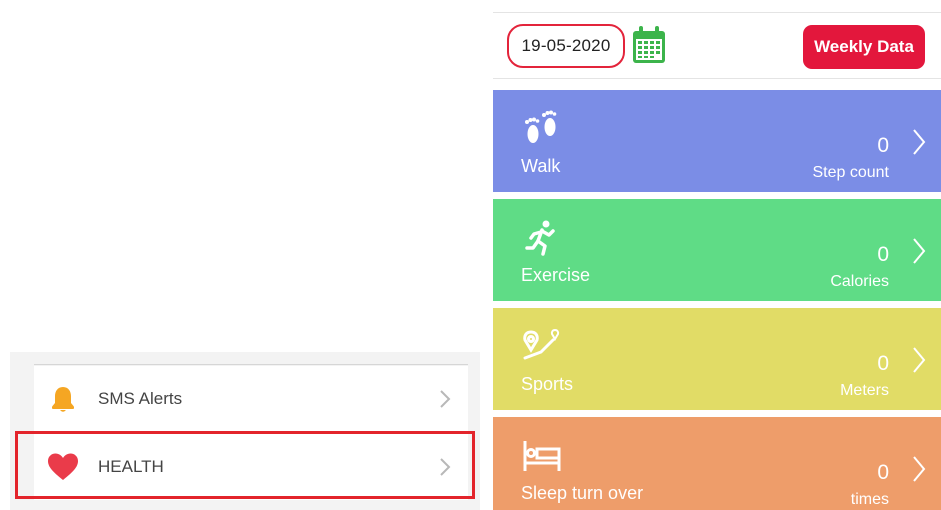 Image resolution: width=941 pixels, height=510 pixels. What do you see at coordinates (547, 384) in the screenshot?
I see `card-title: Sports` at bounding box center [547, 384].